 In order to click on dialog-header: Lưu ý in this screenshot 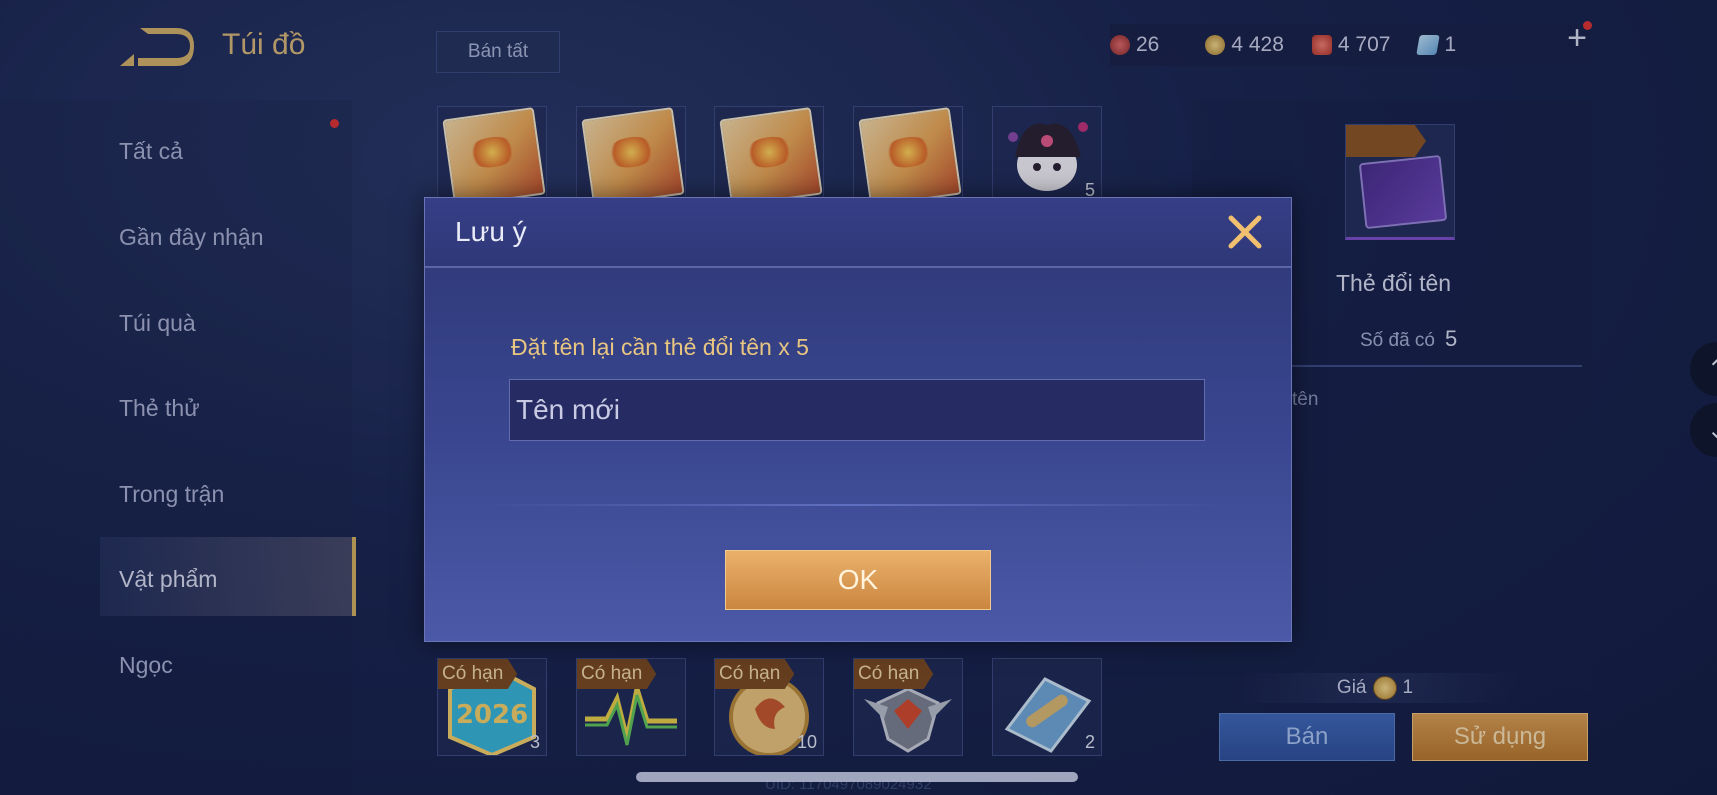, I will do `click(858, 233)`.